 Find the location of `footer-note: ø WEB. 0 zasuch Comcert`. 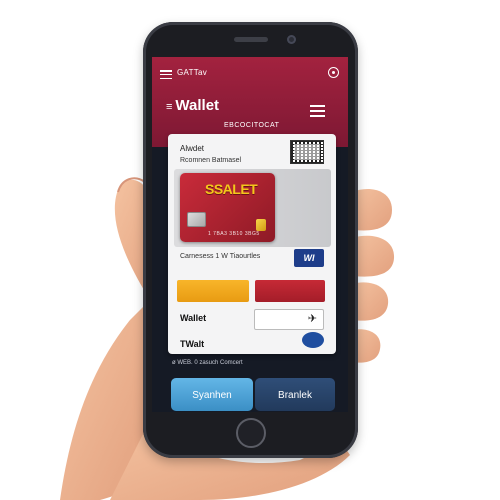

footer-note: ø WEB. 0 zasuch Comcert is located at coordinates (207, 363).